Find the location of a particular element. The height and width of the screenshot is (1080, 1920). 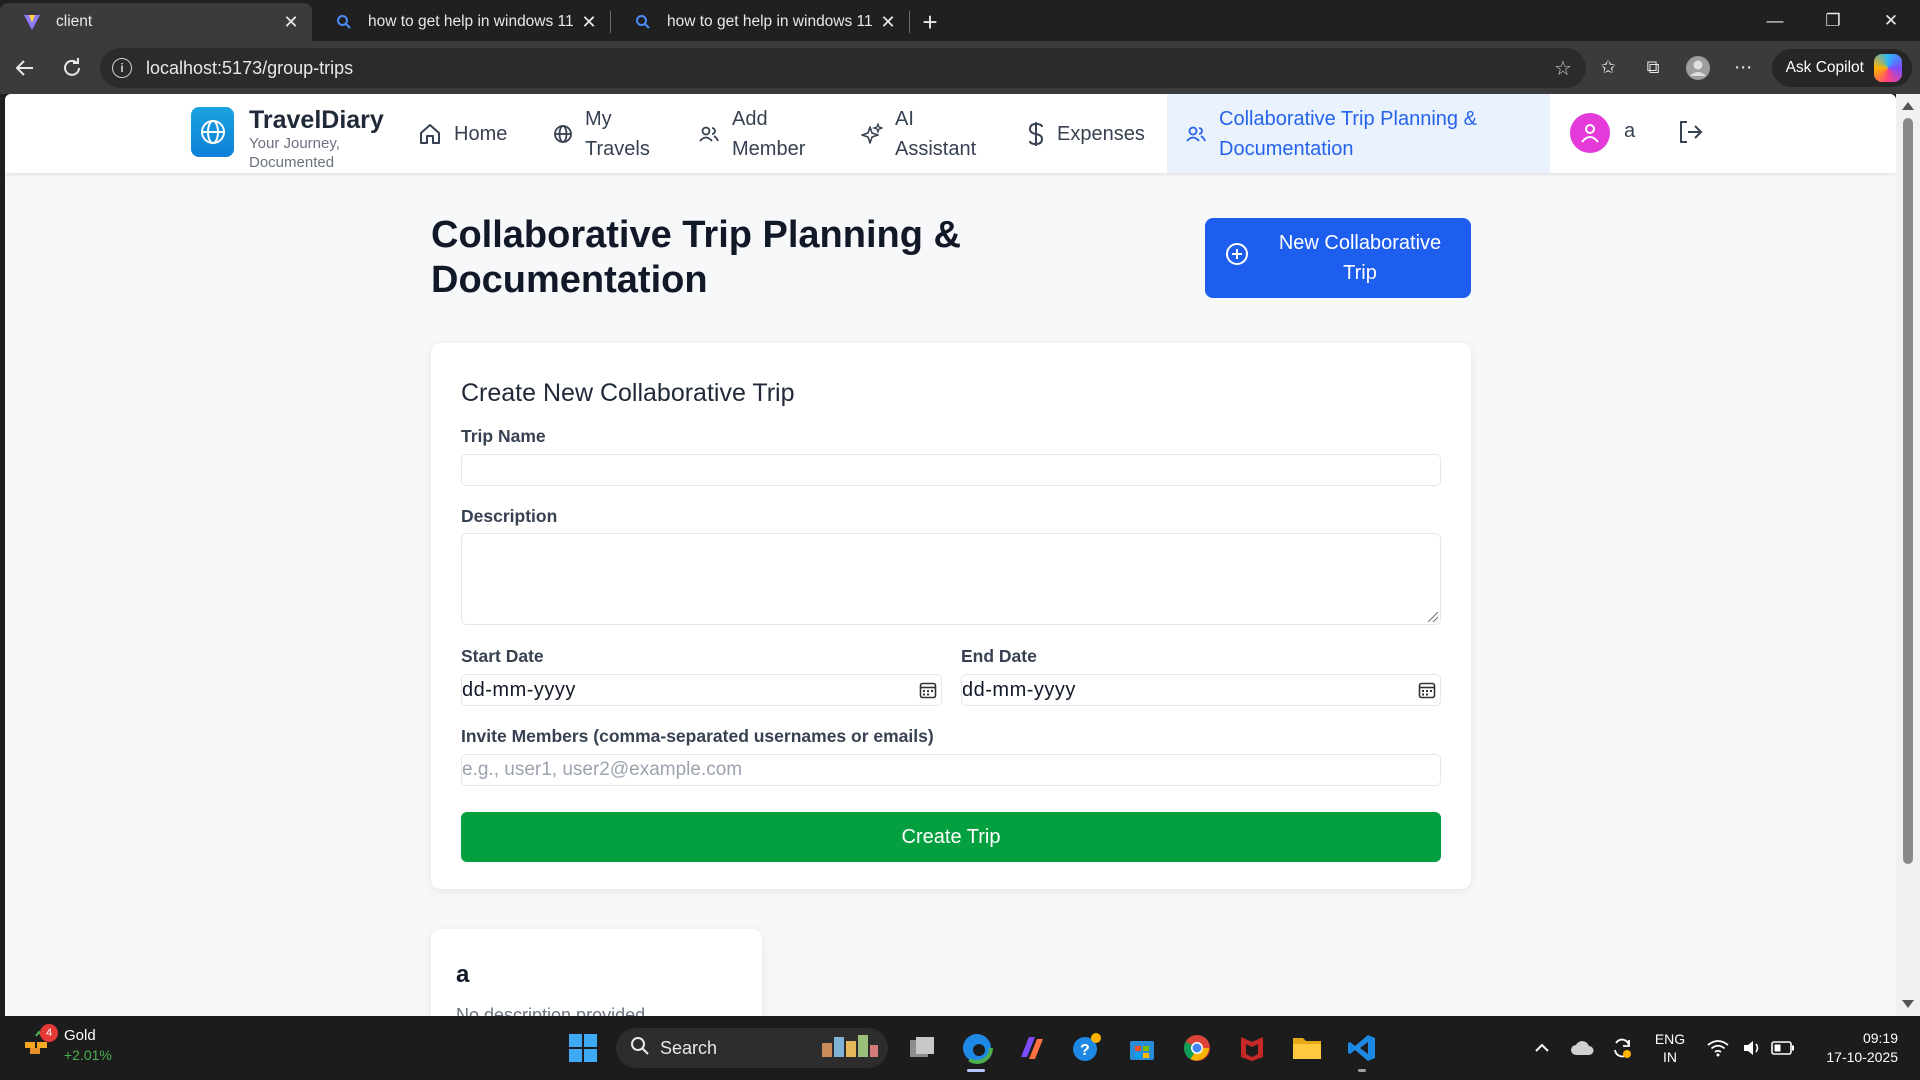

task-view-icon is located at coordinates (921, 1048).